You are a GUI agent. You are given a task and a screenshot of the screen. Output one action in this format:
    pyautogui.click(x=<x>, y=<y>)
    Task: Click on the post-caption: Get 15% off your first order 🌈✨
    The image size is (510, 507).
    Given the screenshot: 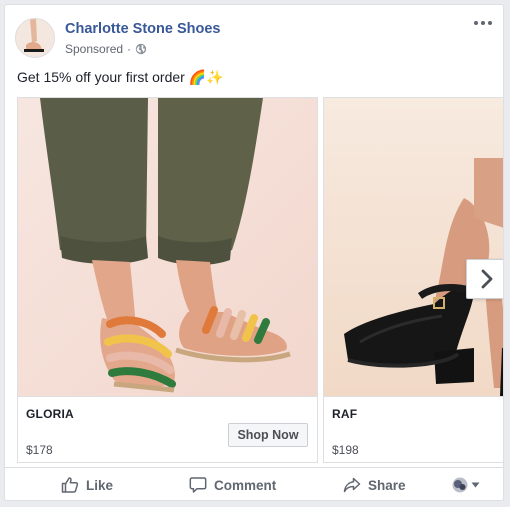 What is the action you would take?
    pyautogui.click(x=120, y=77)
    